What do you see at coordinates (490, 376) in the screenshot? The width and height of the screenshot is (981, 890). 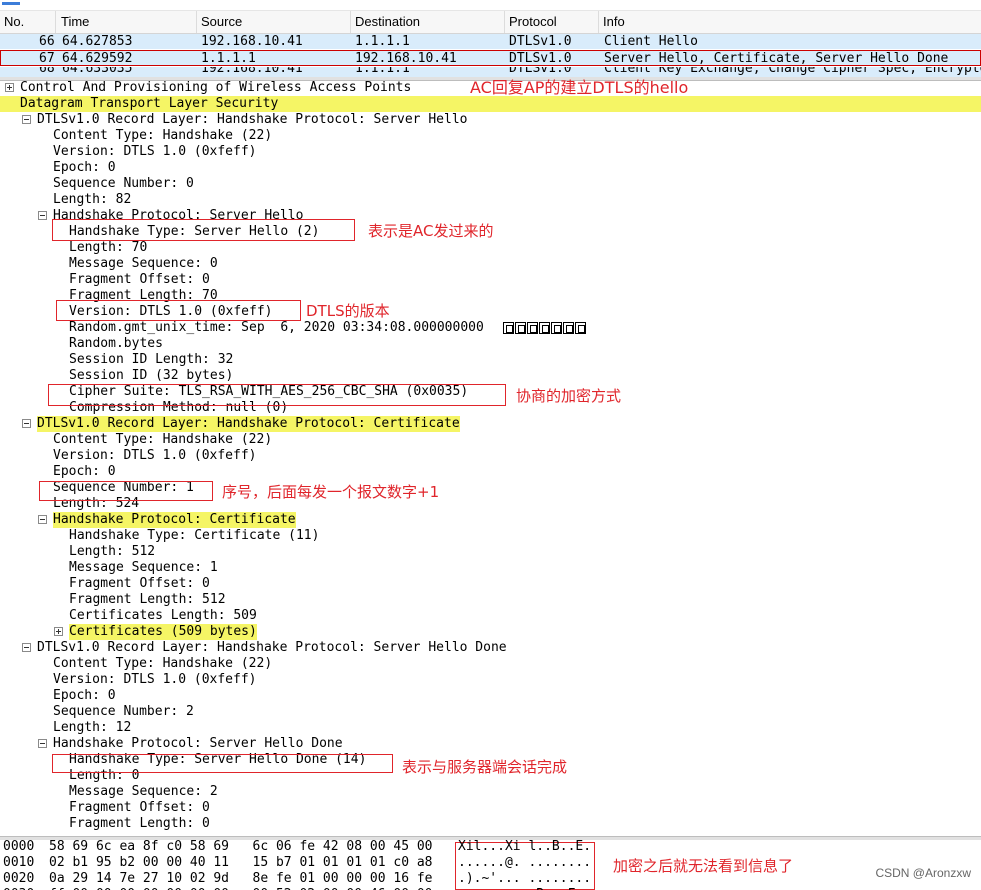 I see `tree-row: Session ID (32 bytes)` at bounding box center [490, 376].